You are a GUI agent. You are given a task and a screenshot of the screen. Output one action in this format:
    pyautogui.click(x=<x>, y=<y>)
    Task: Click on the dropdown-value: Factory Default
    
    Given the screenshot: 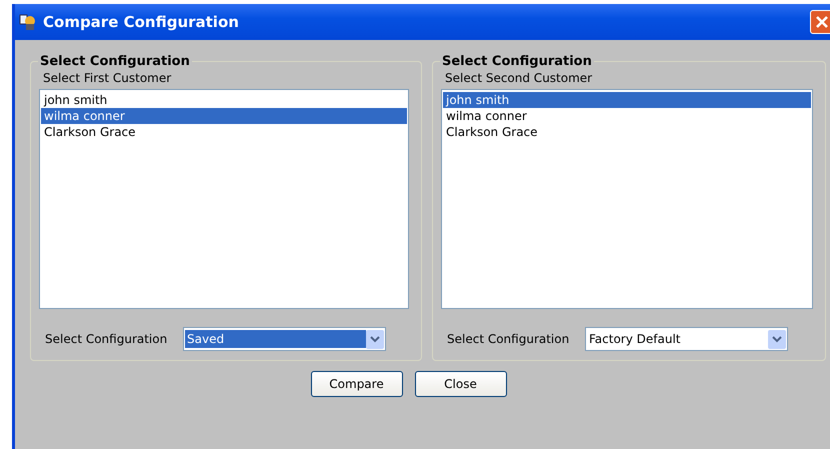 What is the action you would take?
    pyautogui.click(x=635, y=339)
    